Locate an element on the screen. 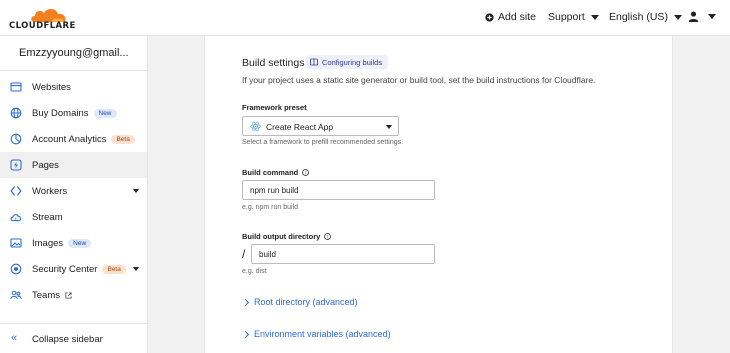 This screenshot has width=730, height=353. sidebar-item-pages: Pages is located at coordinates (73, 165).